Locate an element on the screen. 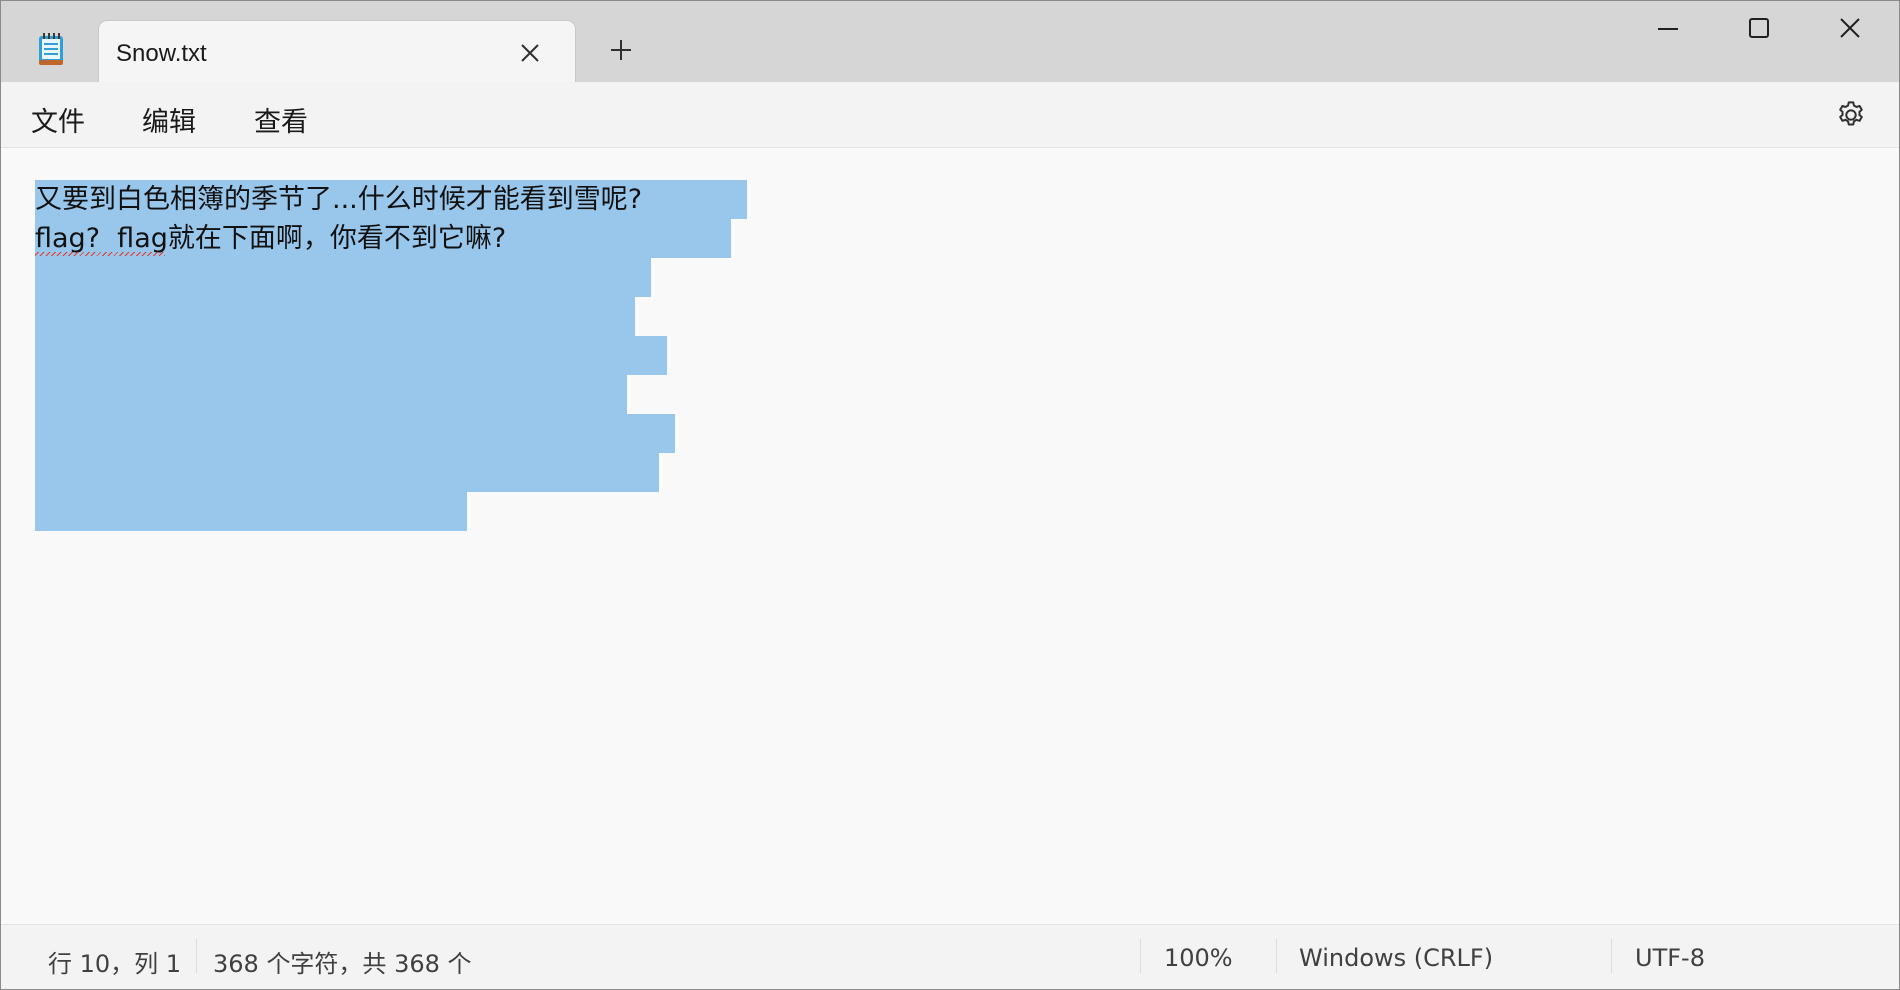 This screenshot has width=1900, height=990. character-count: 368 个字符，共 368 个 is located at coordinates (342, 964).